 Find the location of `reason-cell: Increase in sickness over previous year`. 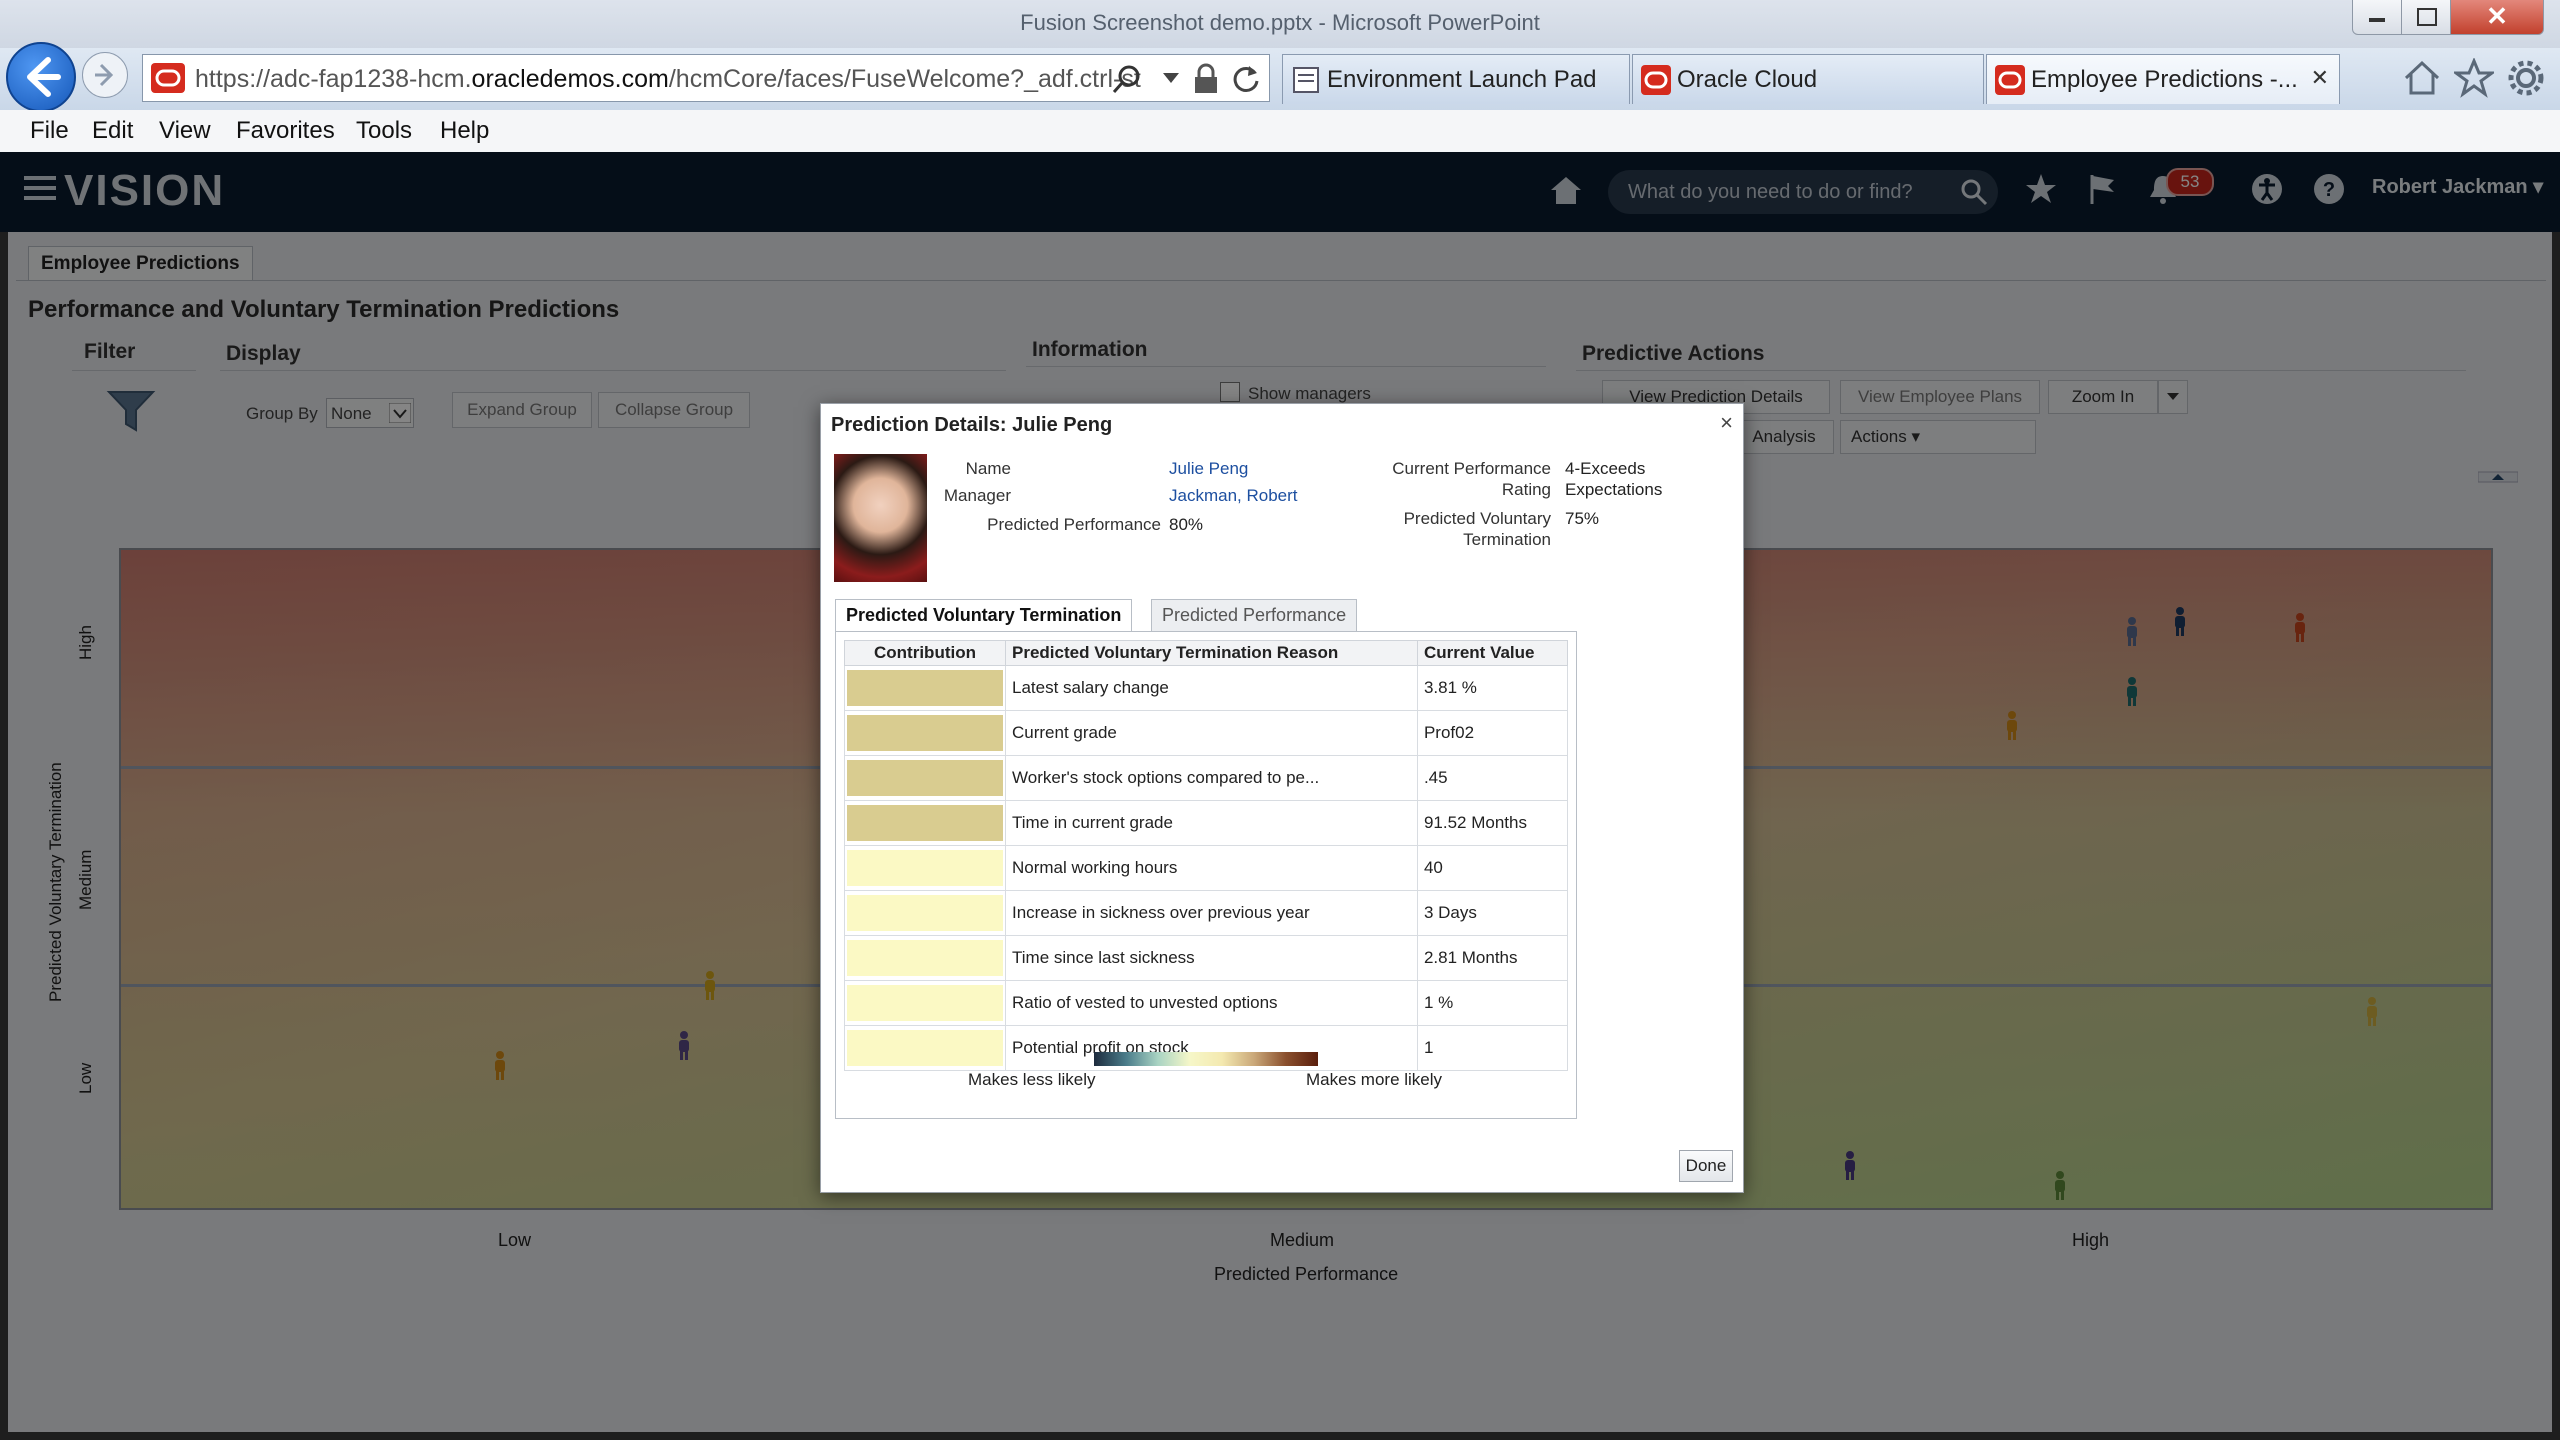

reason-cell: Increase in sickness over previous year is located at coordinates (1211, 913).